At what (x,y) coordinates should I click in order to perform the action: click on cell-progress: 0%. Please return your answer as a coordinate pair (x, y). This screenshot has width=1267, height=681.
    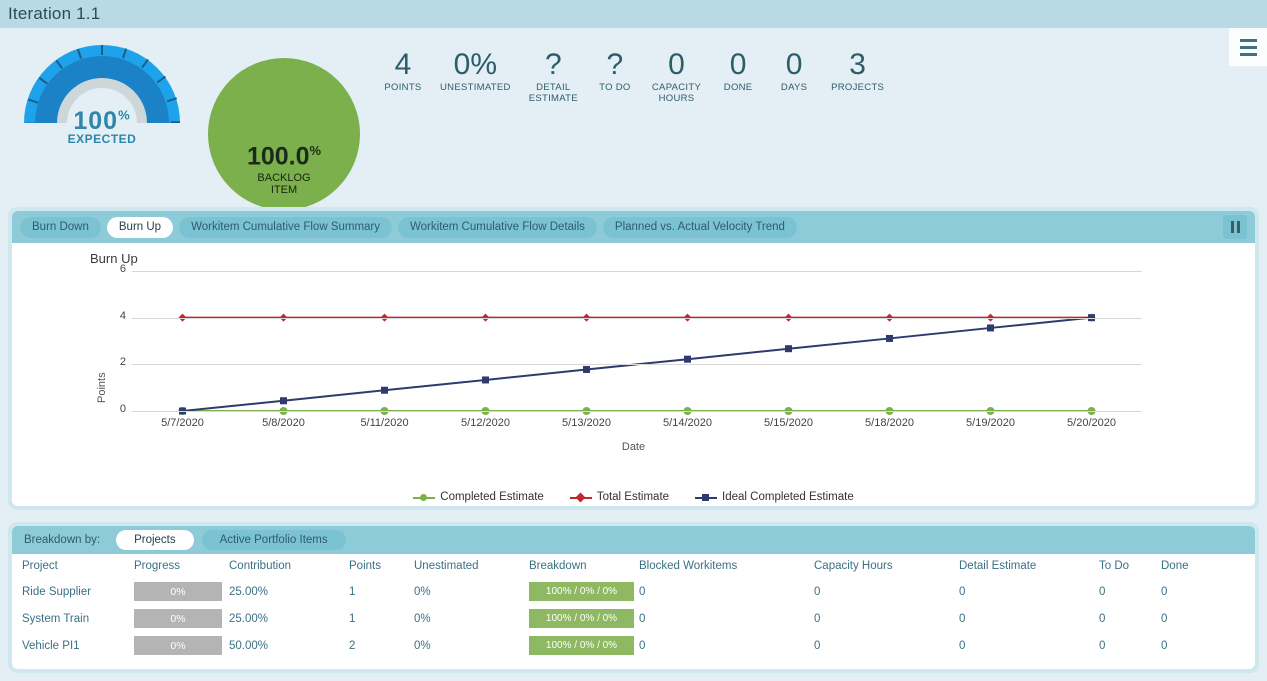
    Looking at the image, I should click on (181, 618).